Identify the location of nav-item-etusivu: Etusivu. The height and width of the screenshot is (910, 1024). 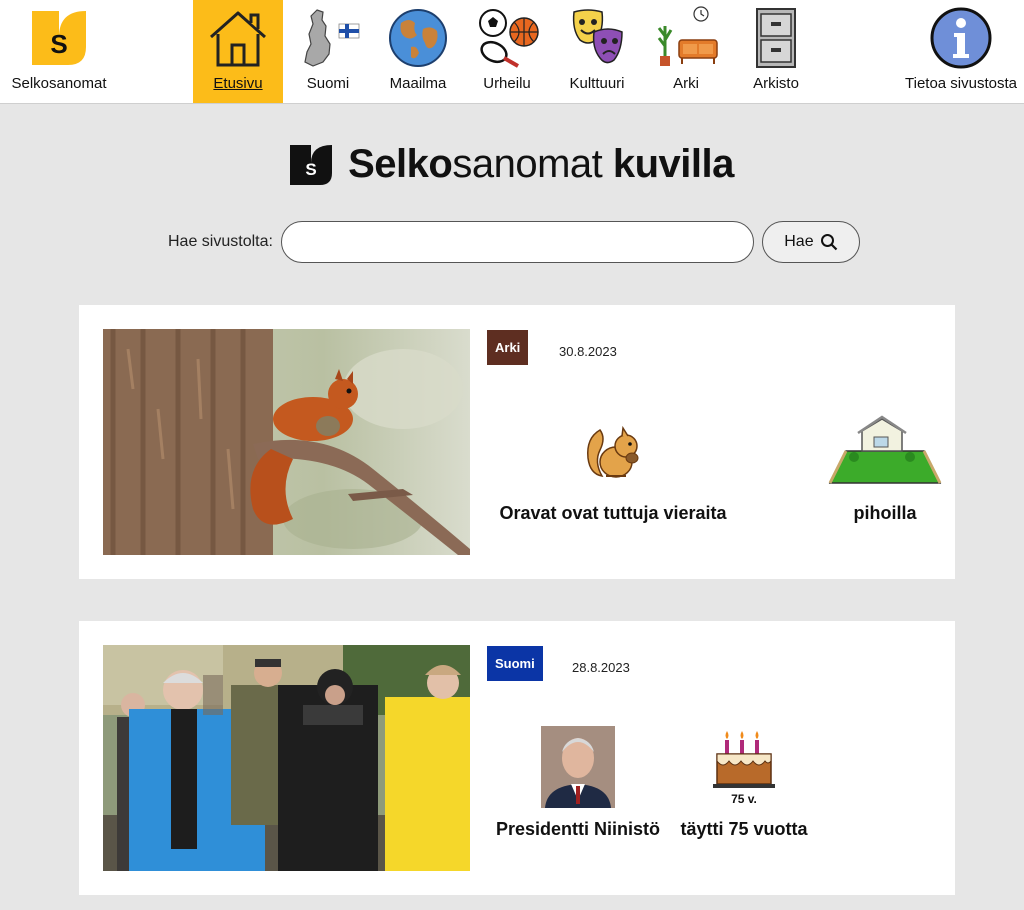
(238, 51).